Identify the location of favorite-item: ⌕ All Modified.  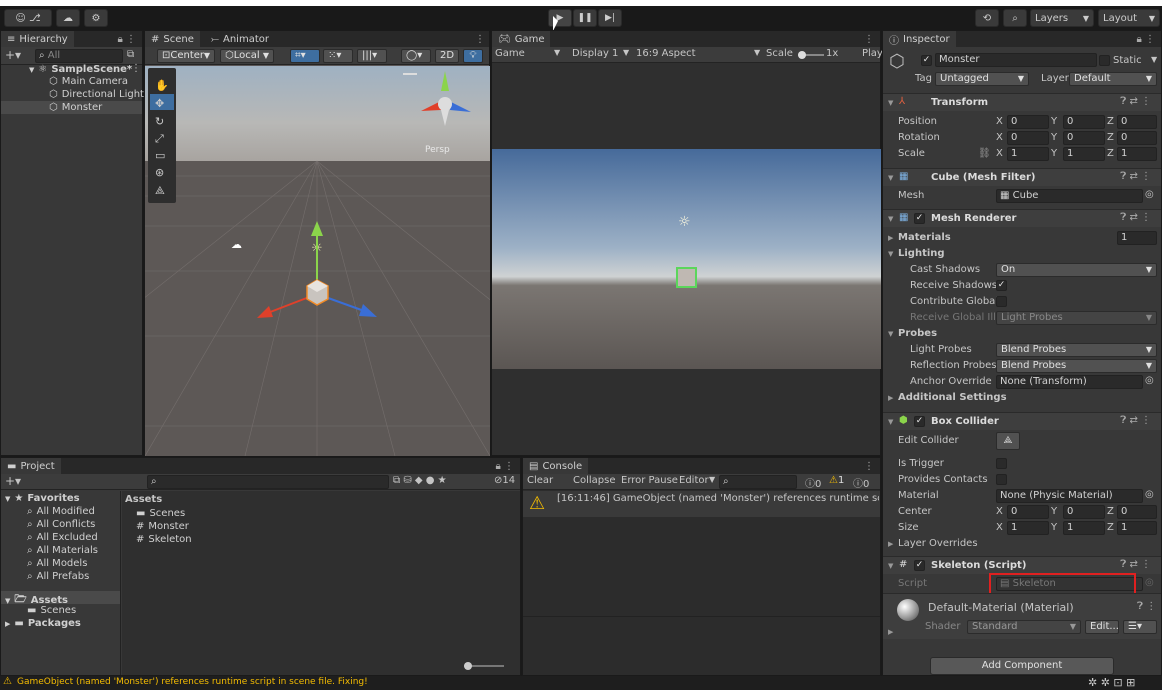
(61, 511).